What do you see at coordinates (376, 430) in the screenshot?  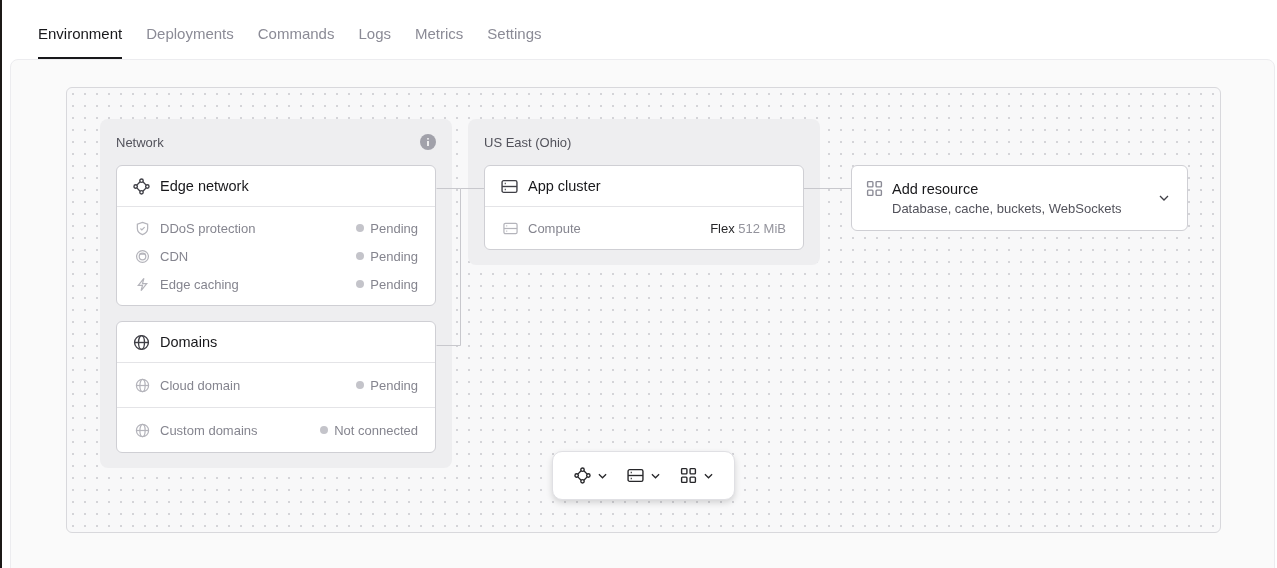 I see `status-text: Not connected` at bounding box center [376, 430].